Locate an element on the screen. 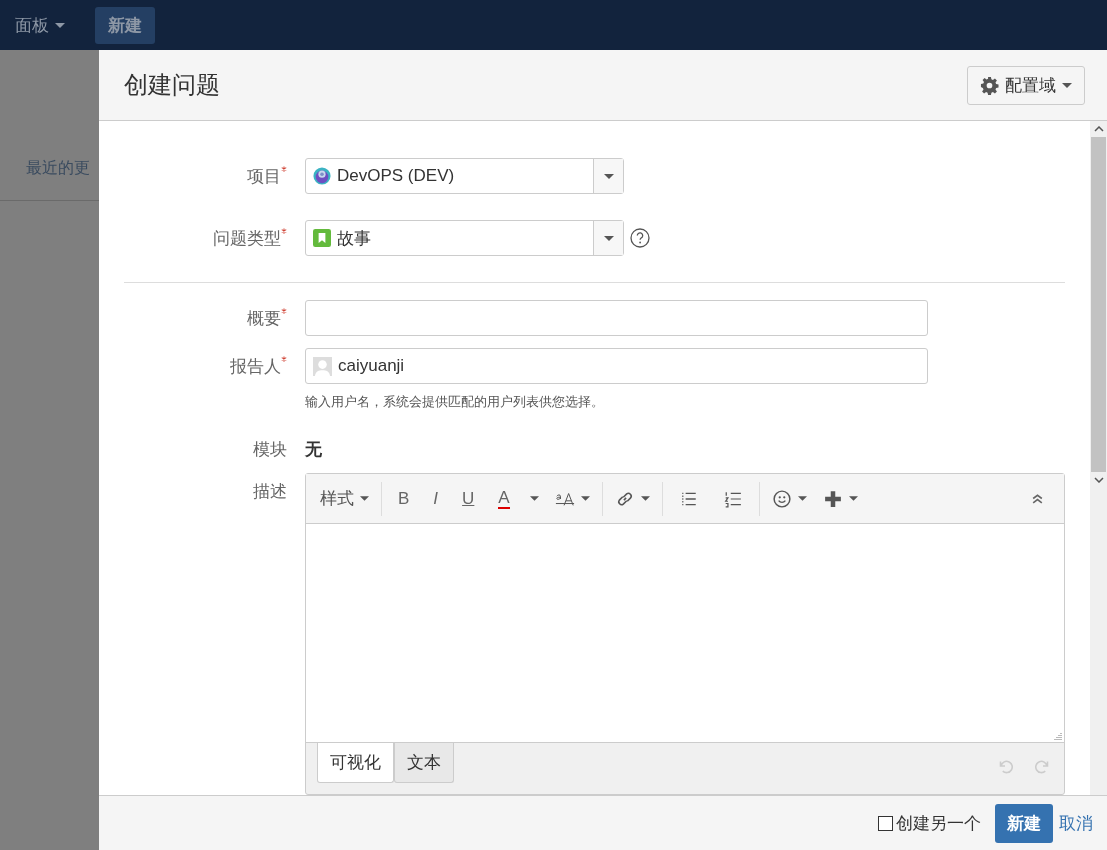  reporter-field: caiyuanji is located at coordinates (616, 366).